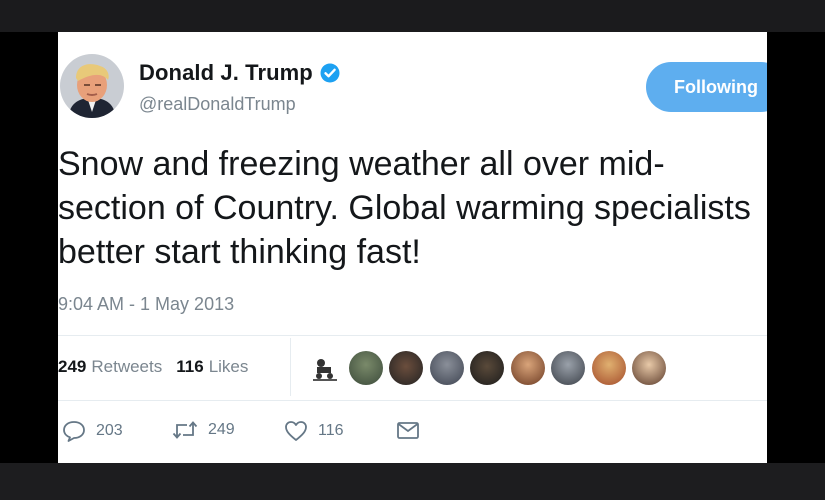 The width and height of the screenshot is (825, 500). Describe the element at coordinates (109, 430) in the screenshot. I see `reply-count: 203` at that location.